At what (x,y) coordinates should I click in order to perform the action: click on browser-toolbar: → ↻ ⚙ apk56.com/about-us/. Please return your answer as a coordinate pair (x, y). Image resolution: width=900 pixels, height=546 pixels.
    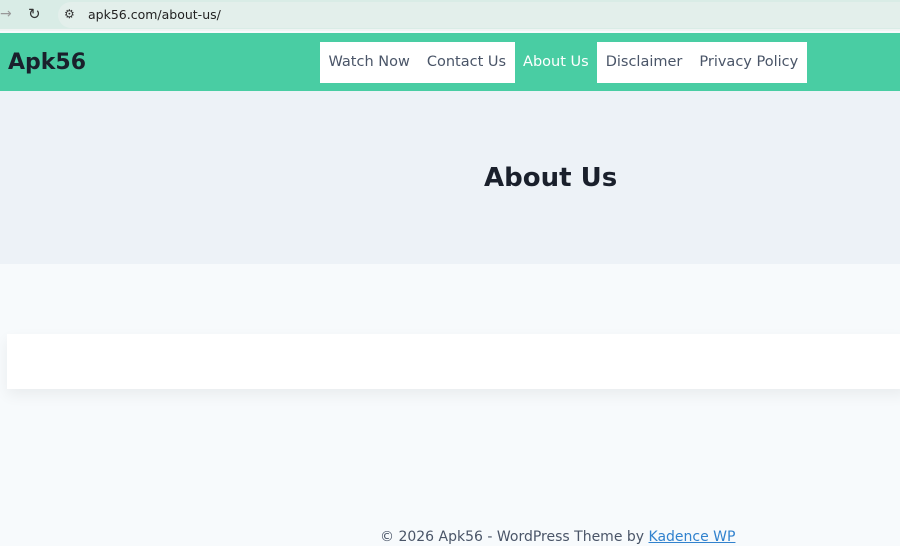
    Looking at the image, I should click on (450, 15).